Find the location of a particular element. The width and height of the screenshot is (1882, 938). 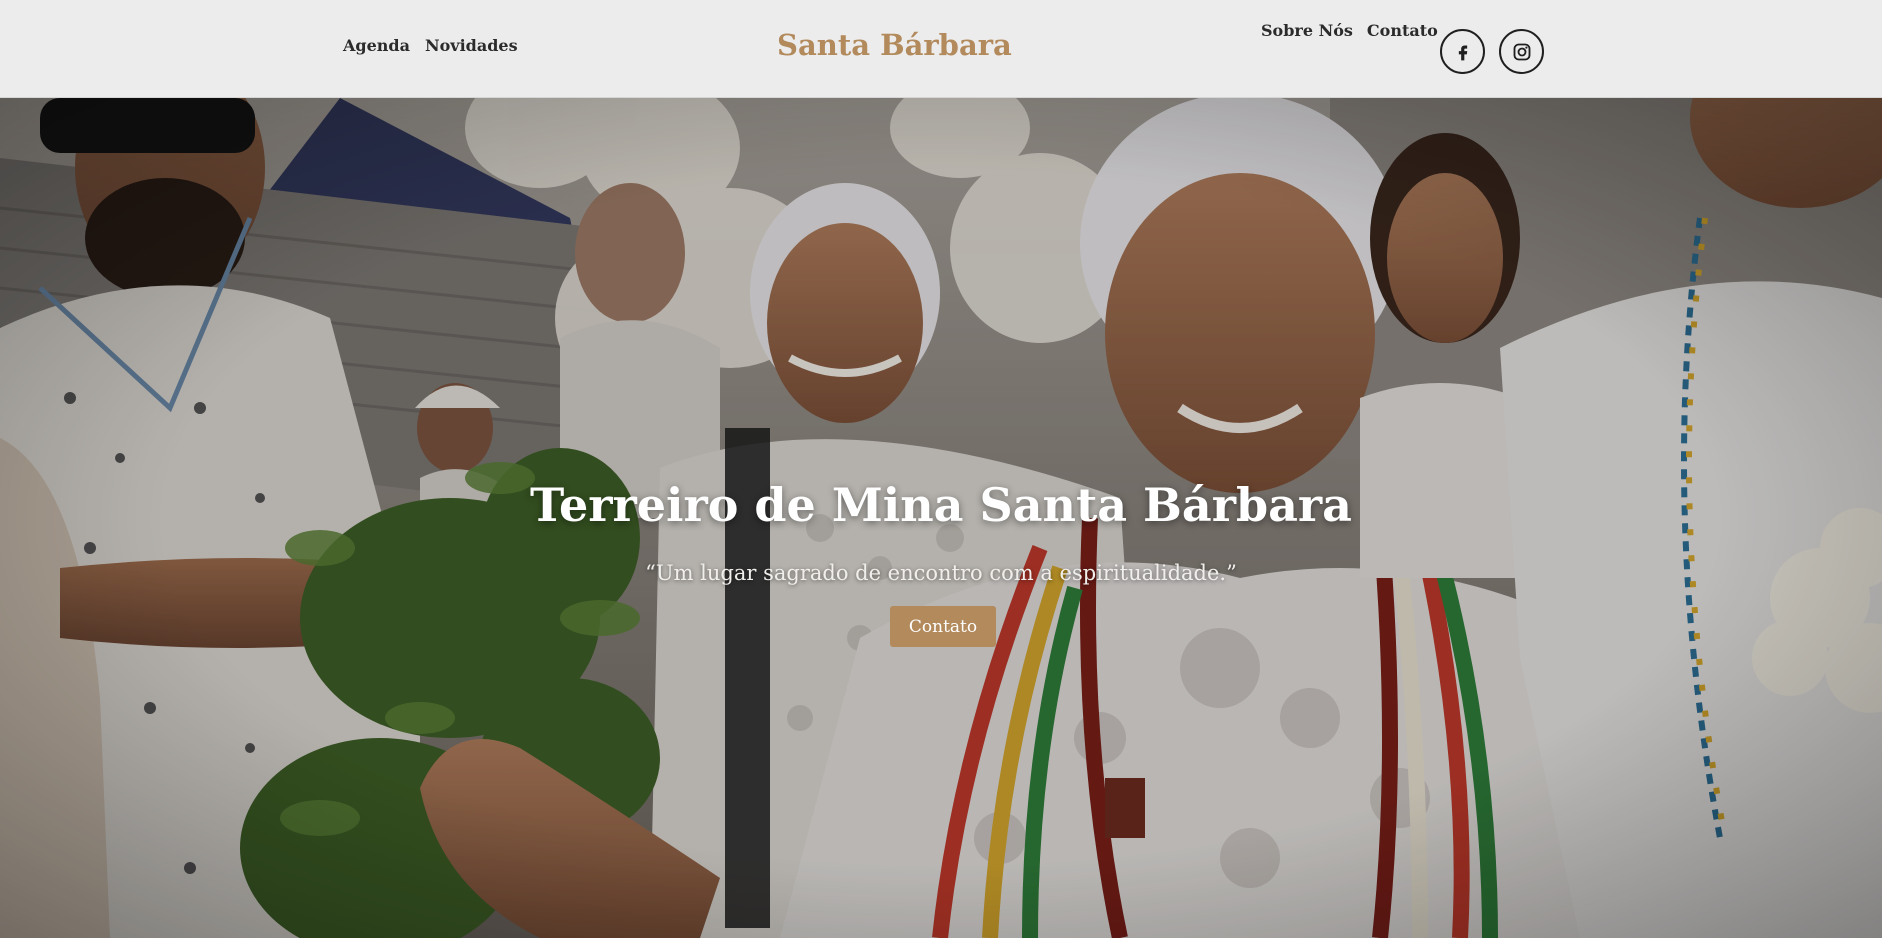

nav-link-contato: Contato is located at coordinates (1402, 30).